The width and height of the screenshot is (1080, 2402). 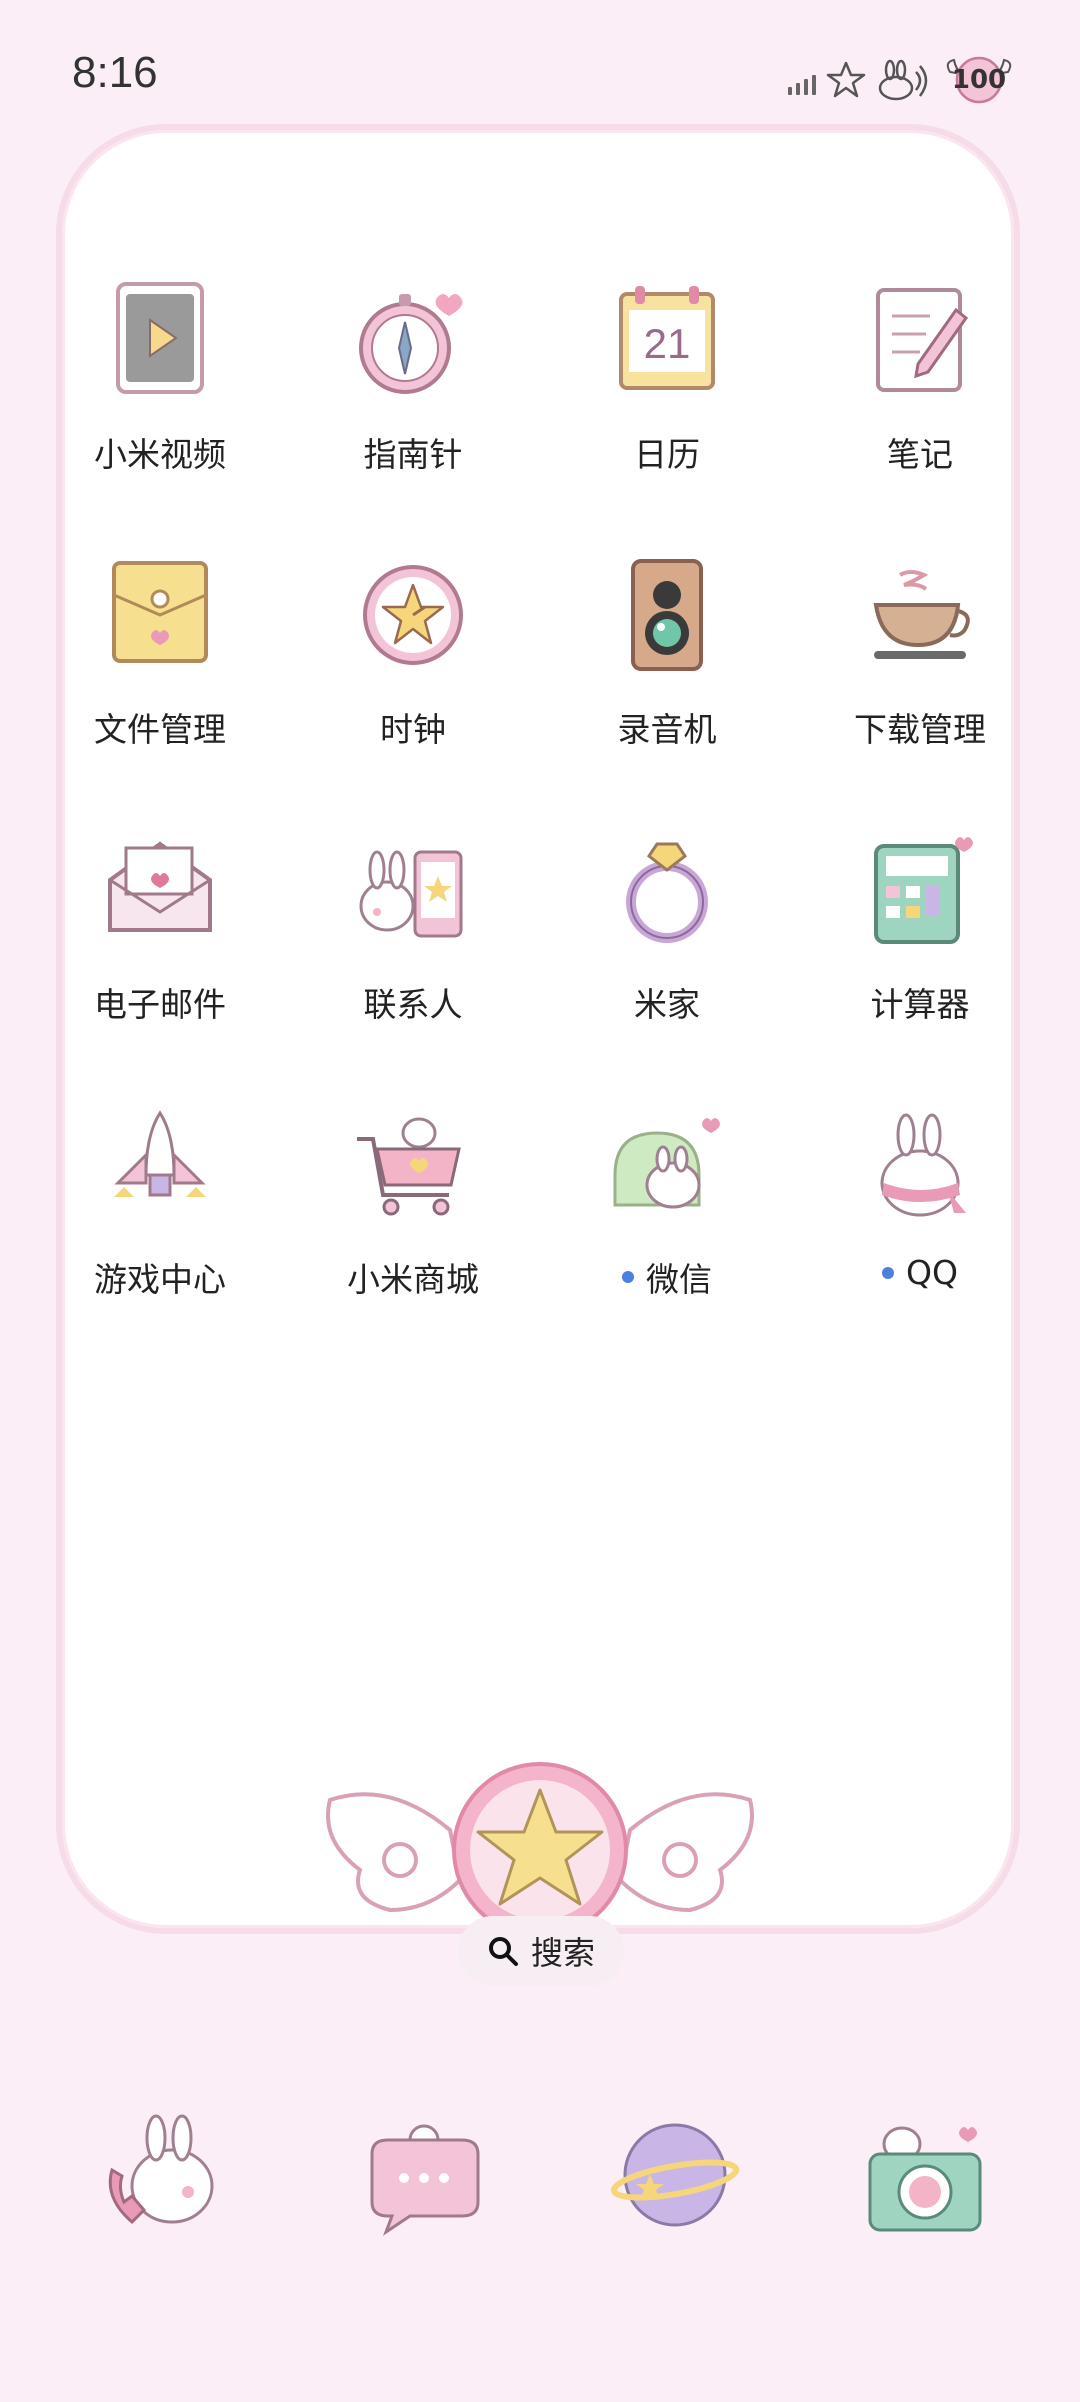 What do you see at coordinates (411, 894) in the screenshot?
I see `bunny-phone-icon` at bounding box center [411, 894].